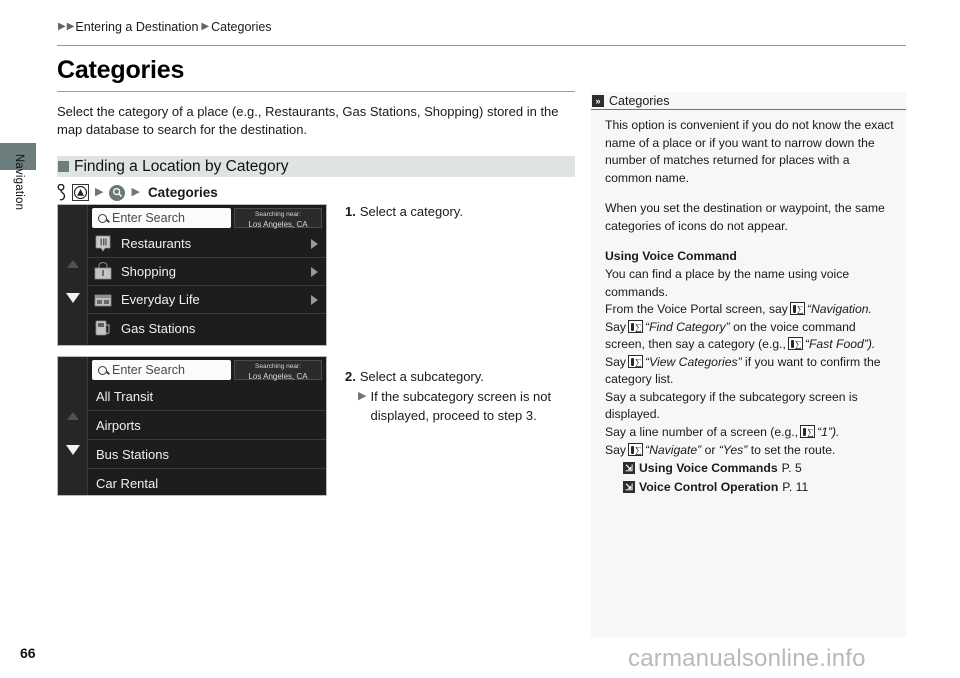 Image resolution: width=960 pixels, height=678 pixels. Describe the element at coordinates (80, 193) in the screenshot. I see `map-home-icon` at that location.